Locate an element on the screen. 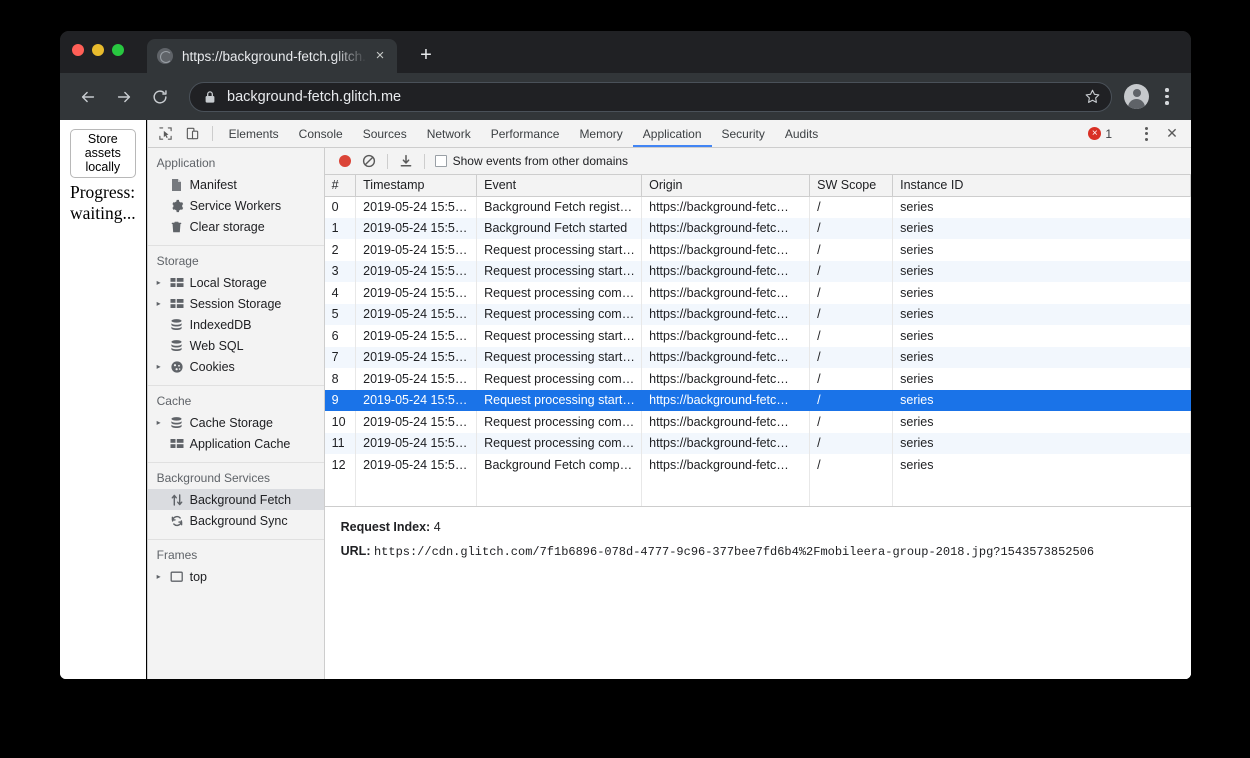  sidebar-item-label: Session Storage is located at coordinates (235, 303).